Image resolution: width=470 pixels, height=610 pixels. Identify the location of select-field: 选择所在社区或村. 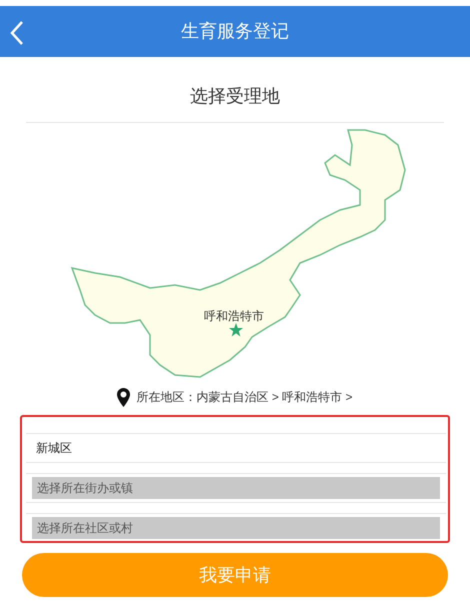
(236, 528).